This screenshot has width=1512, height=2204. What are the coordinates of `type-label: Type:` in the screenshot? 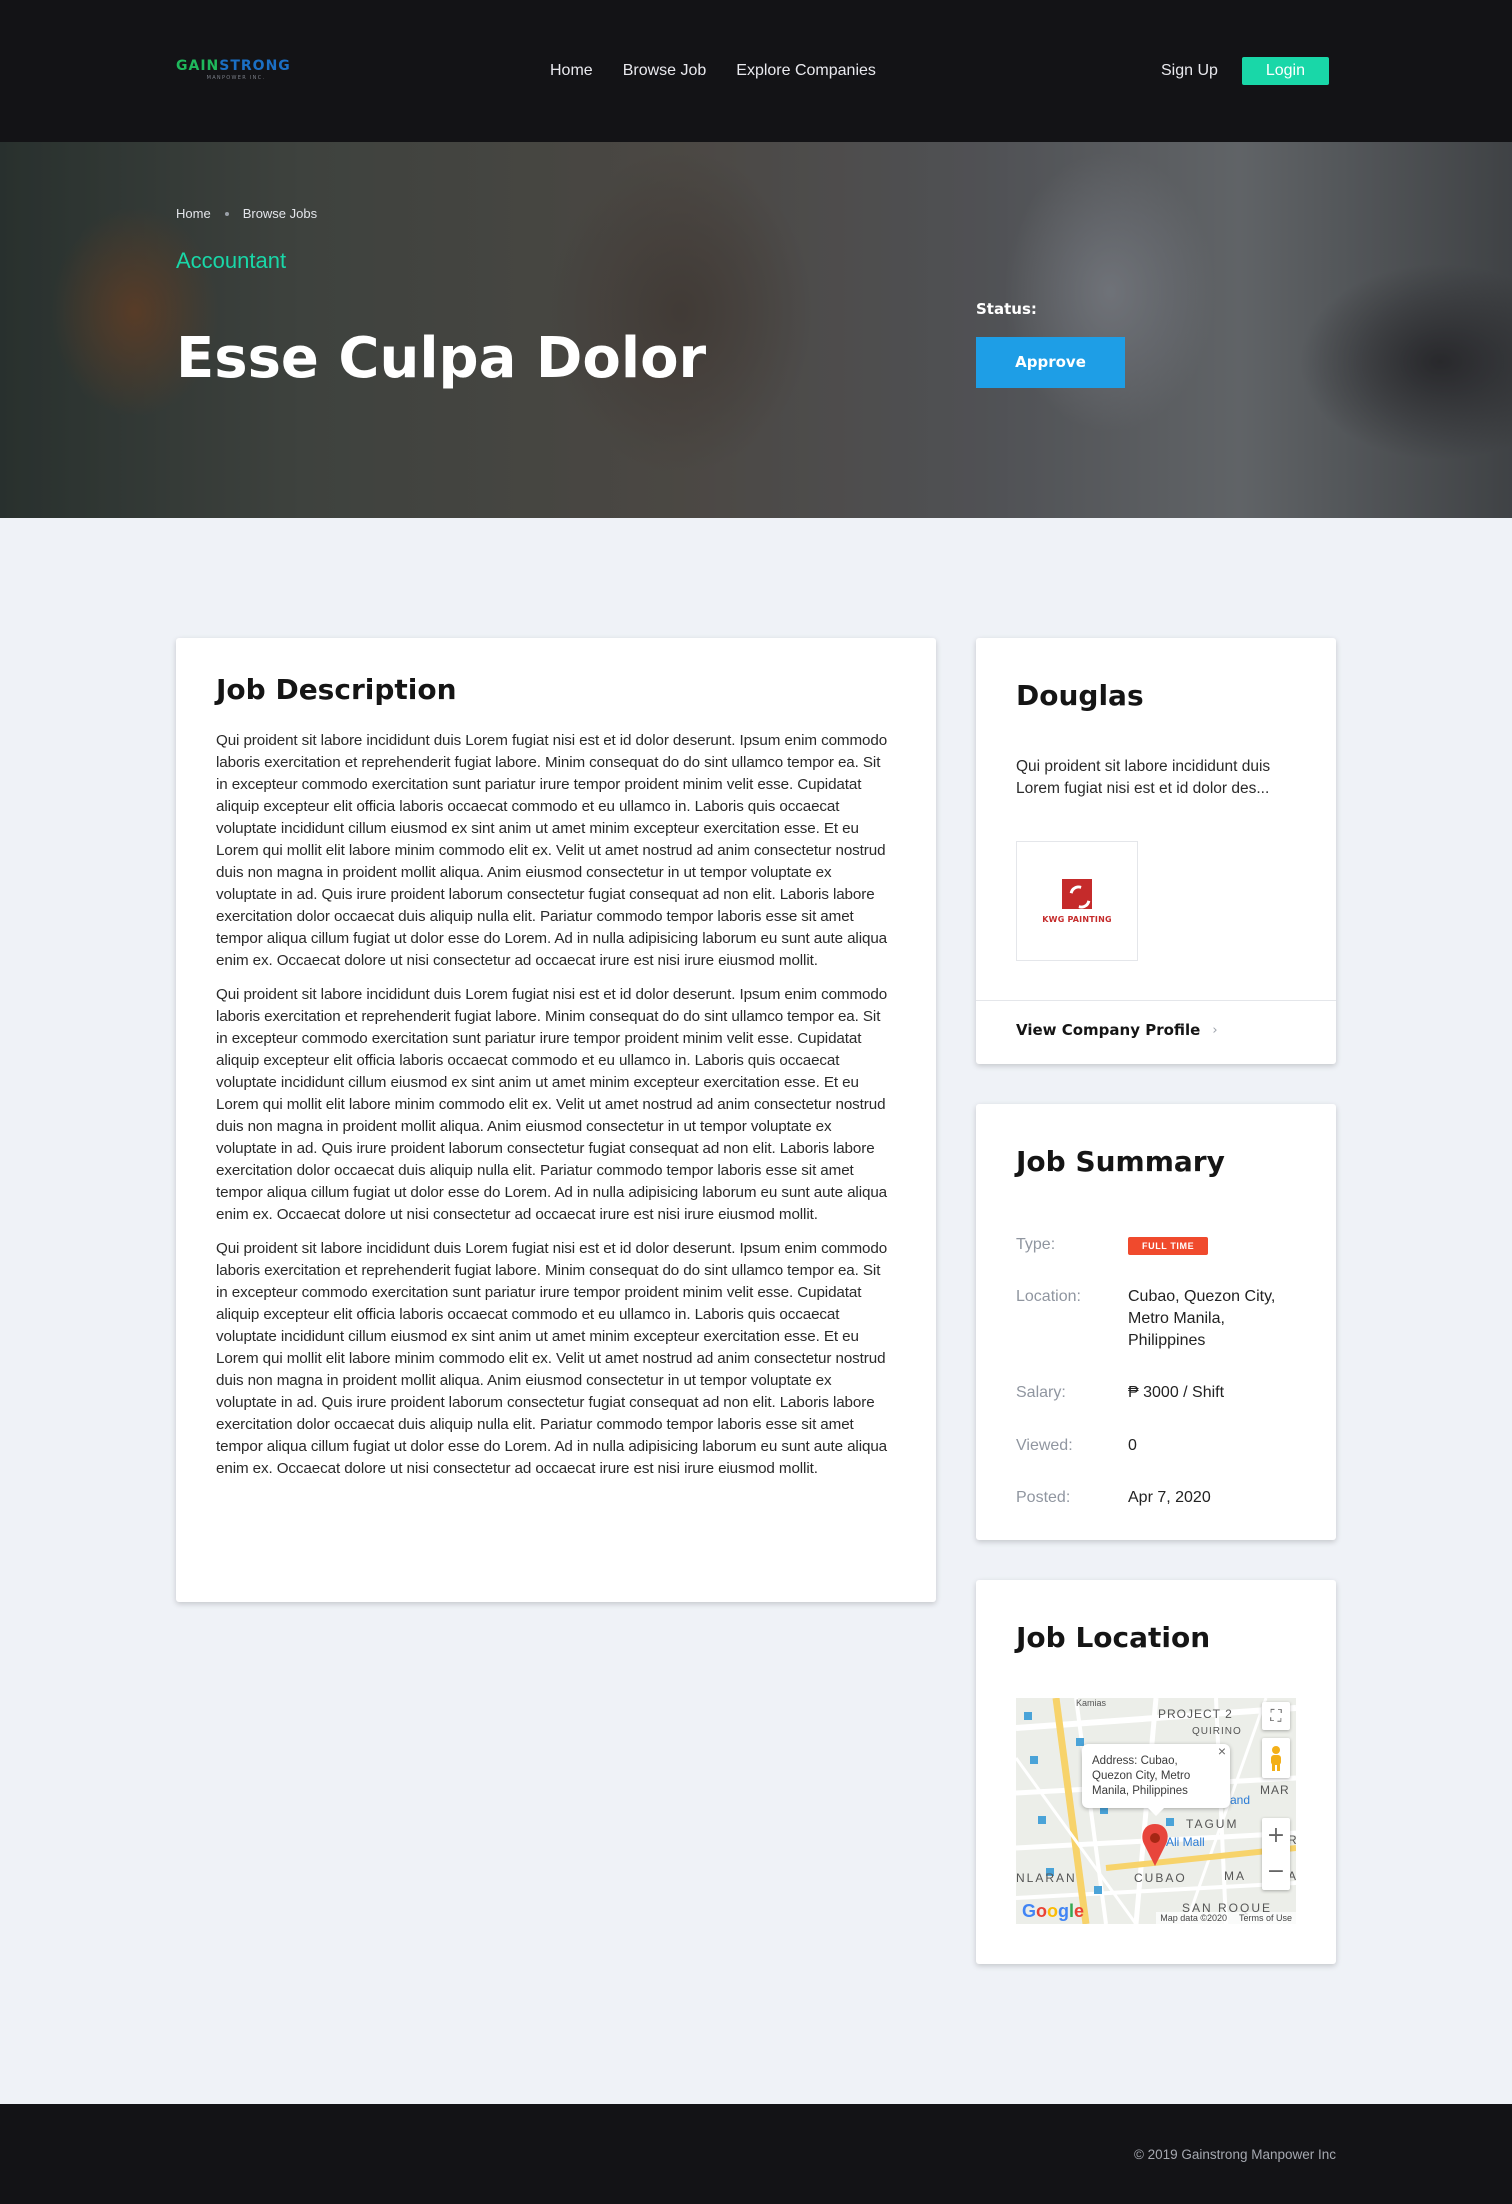 It's located at (1036, 1244).